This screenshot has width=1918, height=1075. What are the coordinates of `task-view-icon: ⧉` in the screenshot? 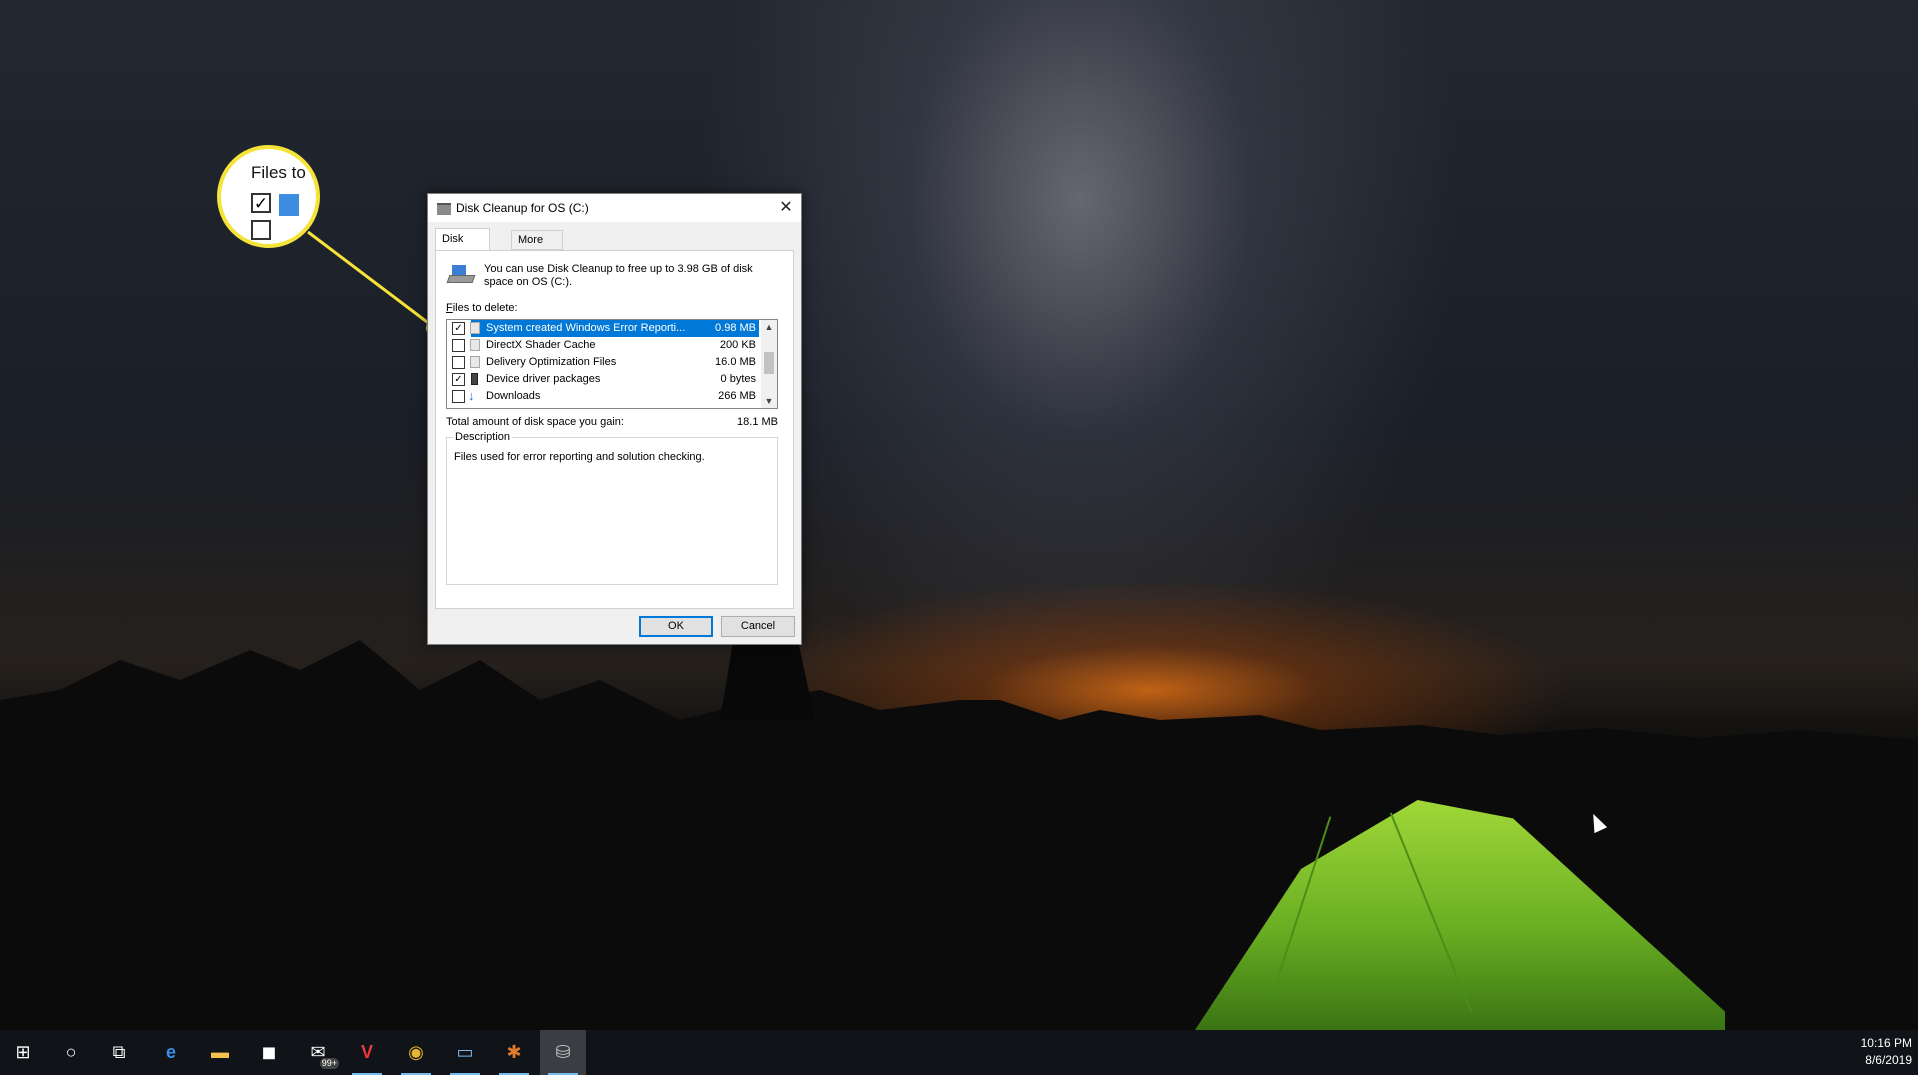 It's located at (119, 1052).